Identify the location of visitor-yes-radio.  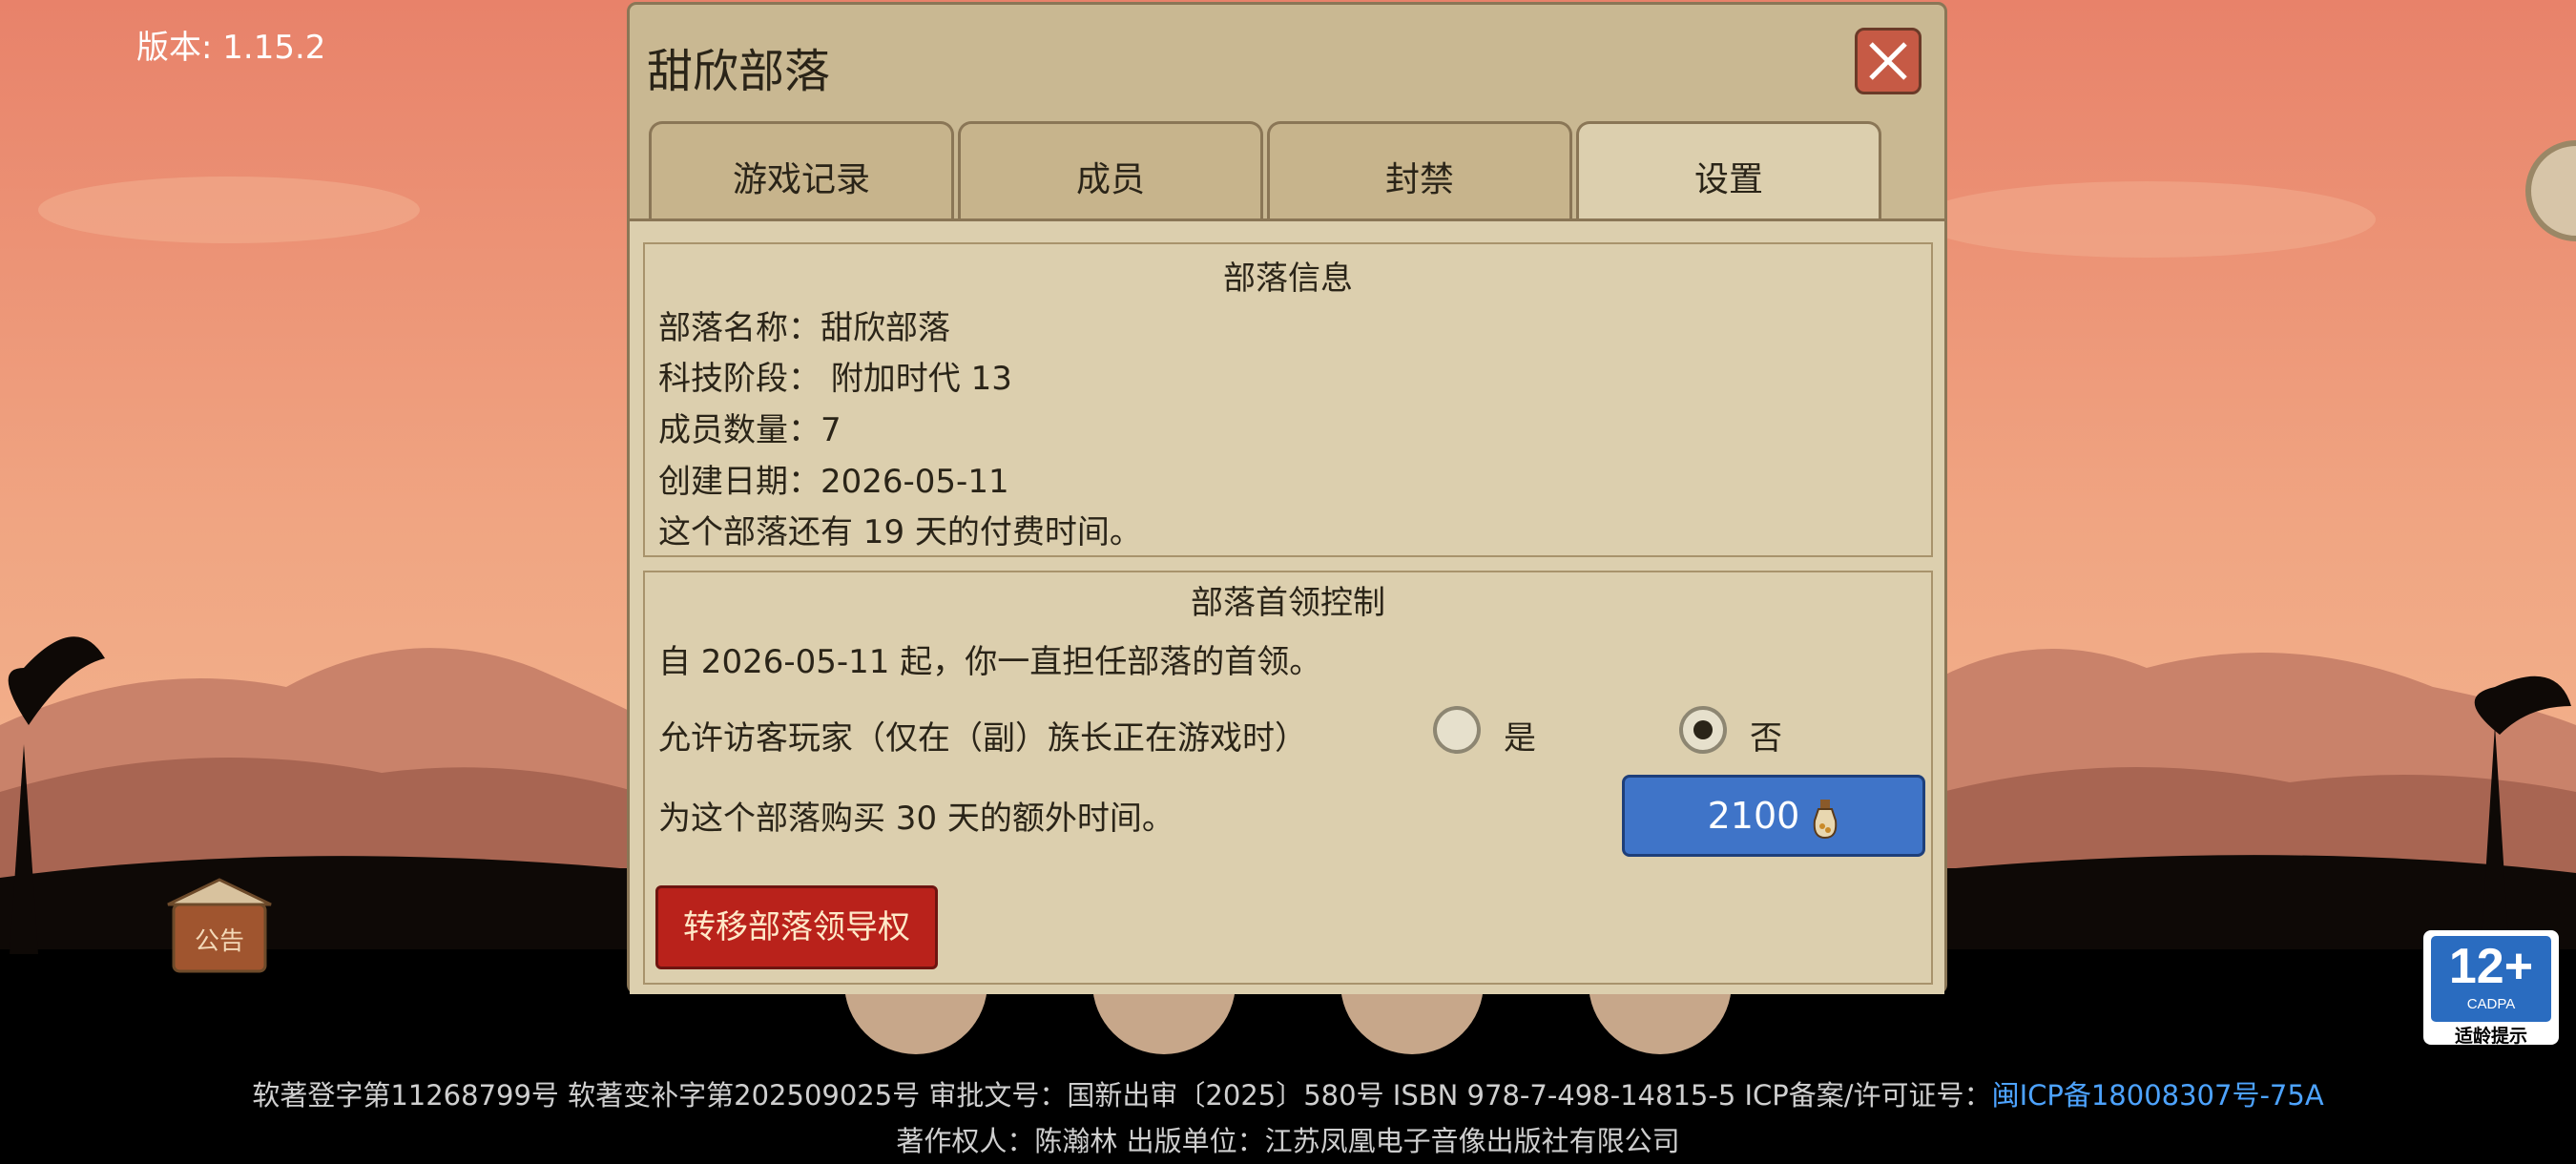
(1457, 730).